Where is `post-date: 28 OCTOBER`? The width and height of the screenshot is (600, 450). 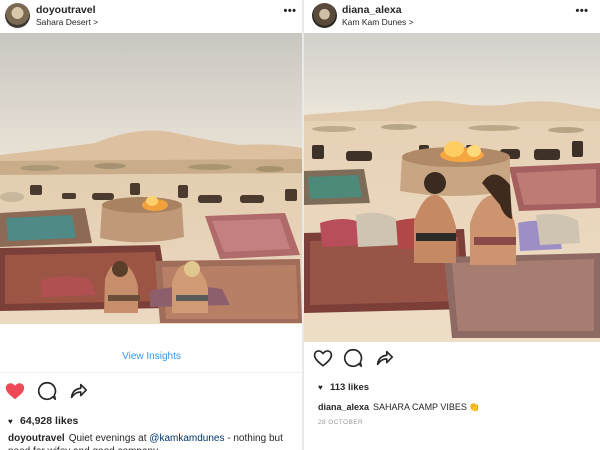 post-date: 28 OCTOBER is located at coordinates (341, 422).